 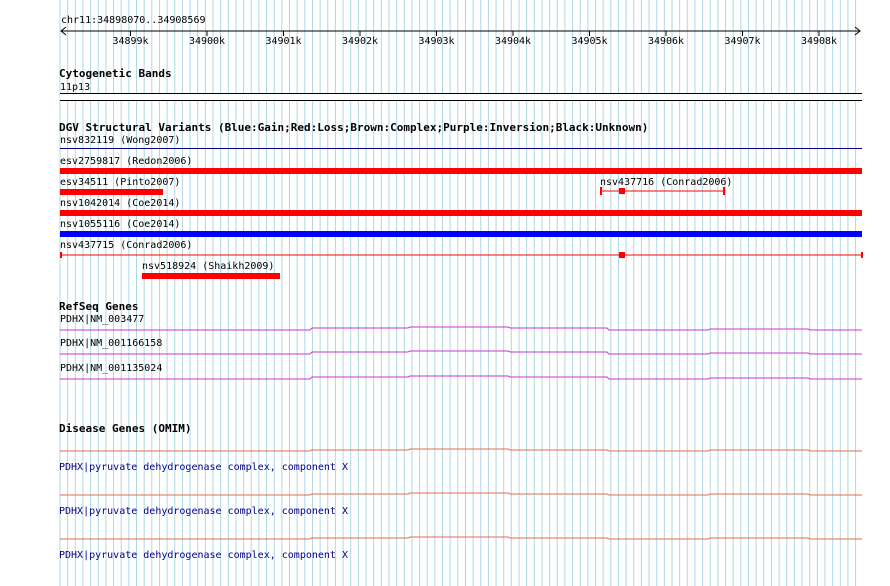 I want to click on omim-track-title: Disease Genes (OMIM), so click(x=125, y=428).